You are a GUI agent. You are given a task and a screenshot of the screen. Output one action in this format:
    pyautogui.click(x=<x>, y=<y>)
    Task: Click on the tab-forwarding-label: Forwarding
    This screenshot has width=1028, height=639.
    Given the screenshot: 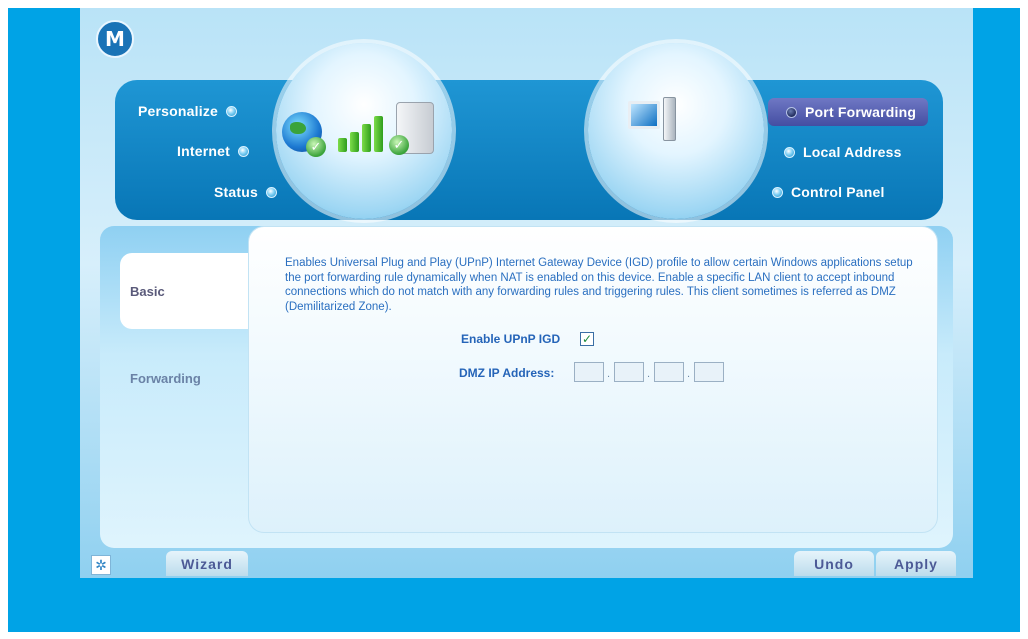 What is the action you would take?
    pyautogui.click(x=165, y=378)
    